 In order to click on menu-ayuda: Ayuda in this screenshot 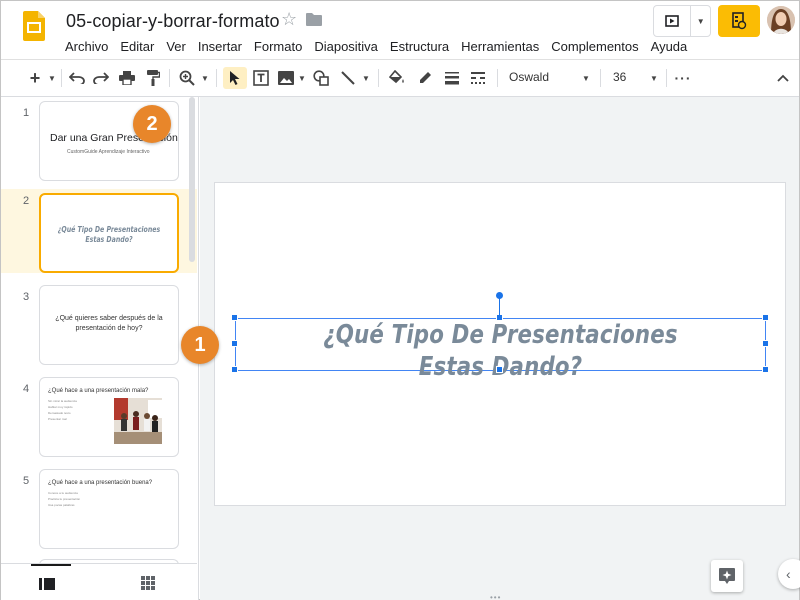, I will do `click(669, 46)`.